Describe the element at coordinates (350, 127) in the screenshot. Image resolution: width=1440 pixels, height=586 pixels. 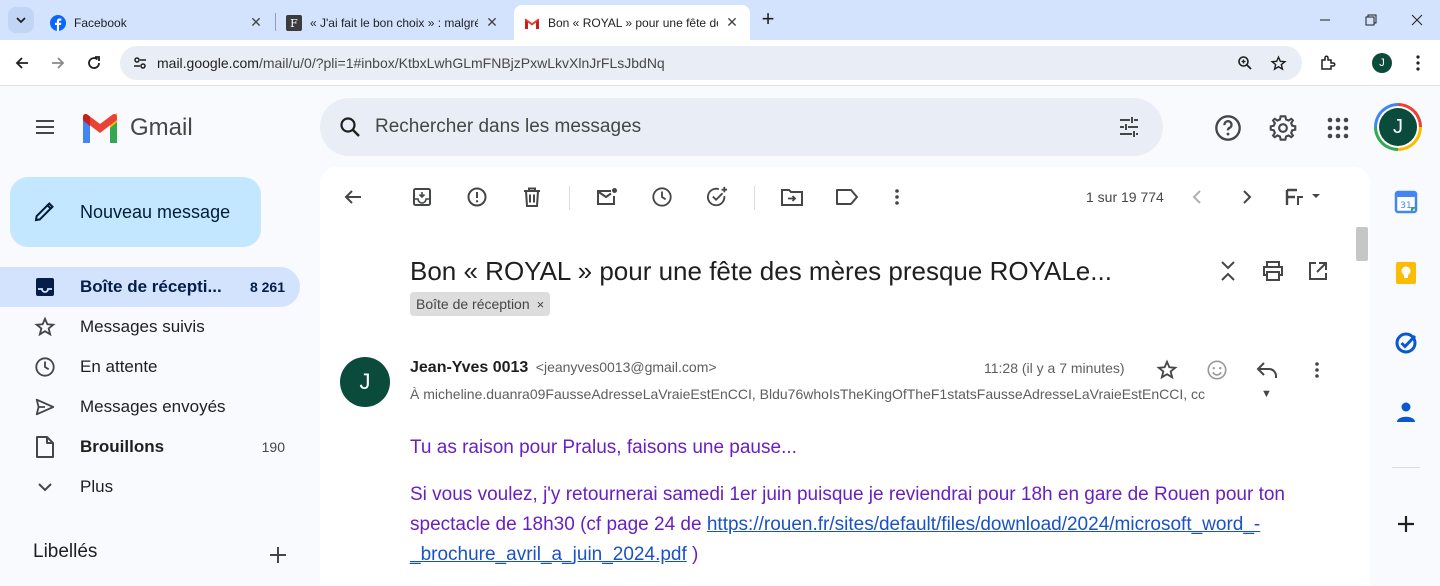
I see `search-icon` at that location.